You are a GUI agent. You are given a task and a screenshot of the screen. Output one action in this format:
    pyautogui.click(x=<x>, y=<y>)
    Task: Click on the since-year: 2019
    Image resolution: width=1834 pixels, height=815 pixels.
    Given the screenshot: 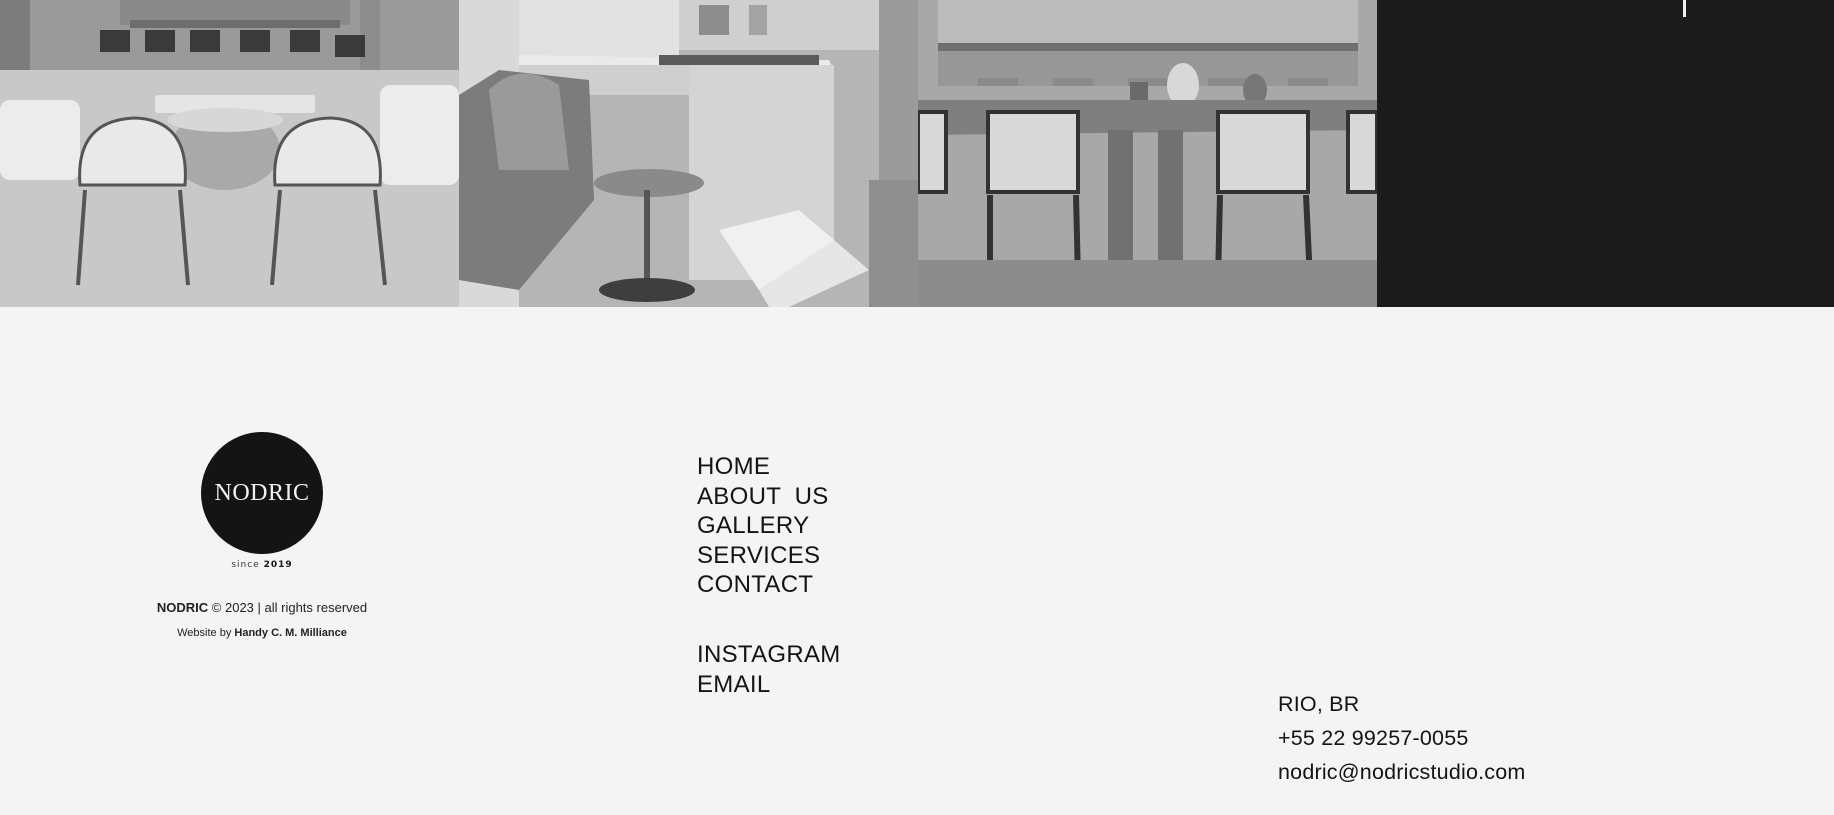 What is the action you would take?
    pyautogui.click(x=278, y=565)
    